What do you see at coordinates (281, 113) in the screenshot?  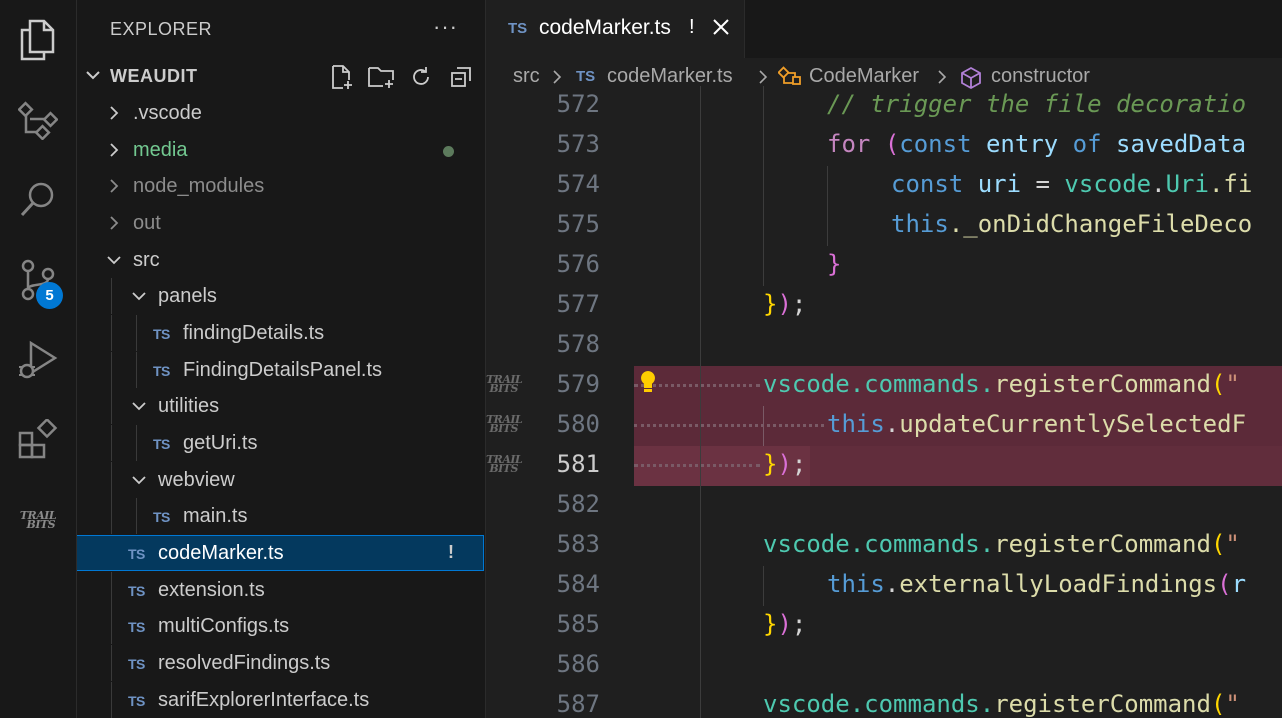 I see `tree-item-vscode: .vscode` at bounding box center [281, 113].